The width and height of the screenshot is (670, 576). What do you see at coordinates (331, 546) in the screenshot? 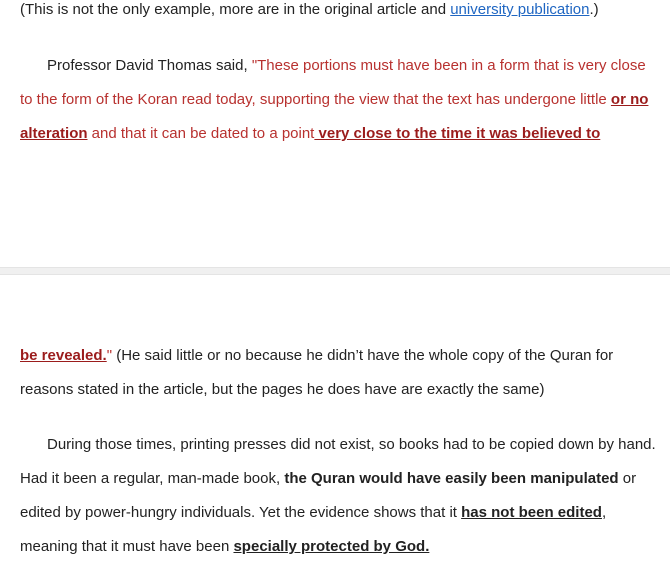
I see `conclusion-bold-protected: specially protected by God.` at bounding box center [331, 546].